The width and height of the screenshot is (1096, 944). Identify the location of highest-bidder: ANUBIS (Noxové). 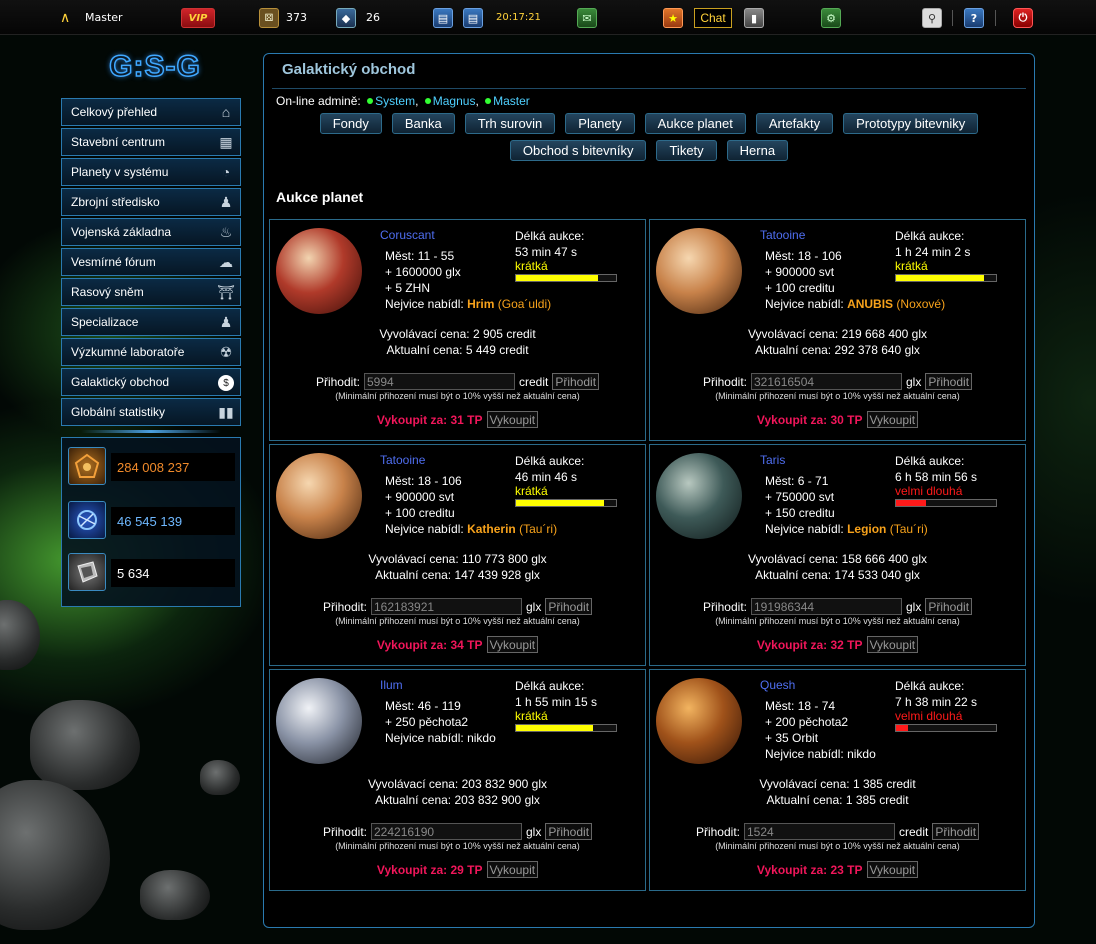
(896, 304).